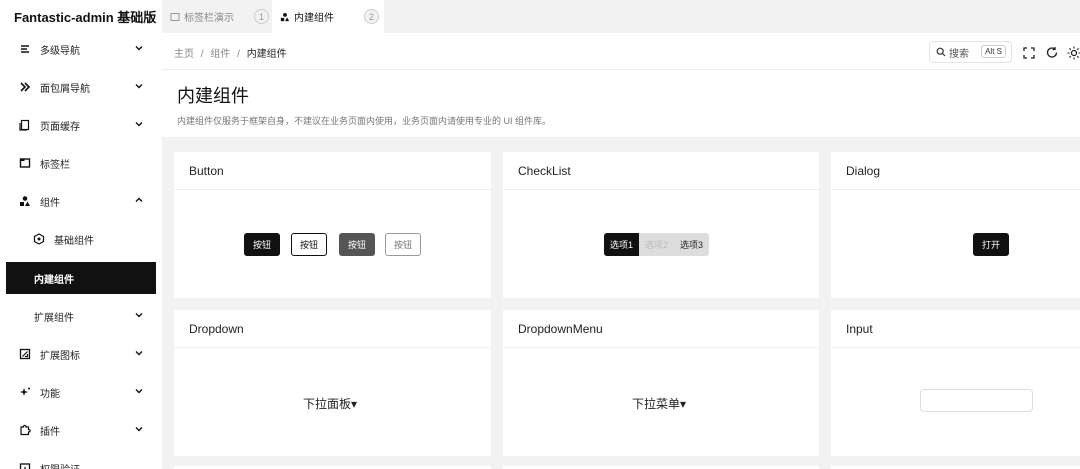  What do you see at coordinates (955, 329) in the screenshot?
I see `card-title: Input` at bounding box center [955, 329].